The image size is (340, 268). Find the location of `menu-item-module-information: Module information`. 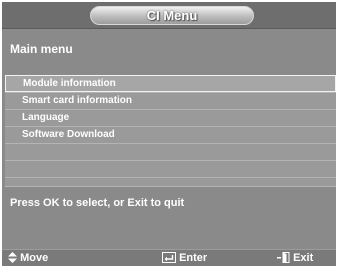

menu-item-module-information: Module information is located at coordinates (170, 83).